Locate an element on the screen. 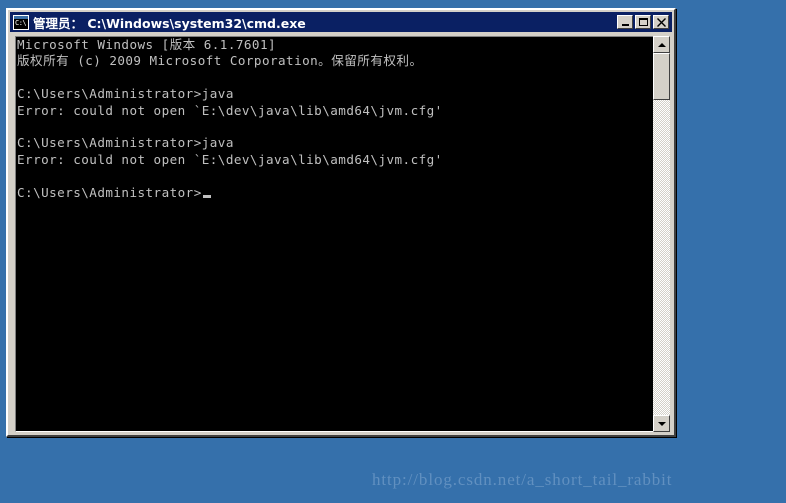  scroll-up-button is located at coordinates (661, 44).